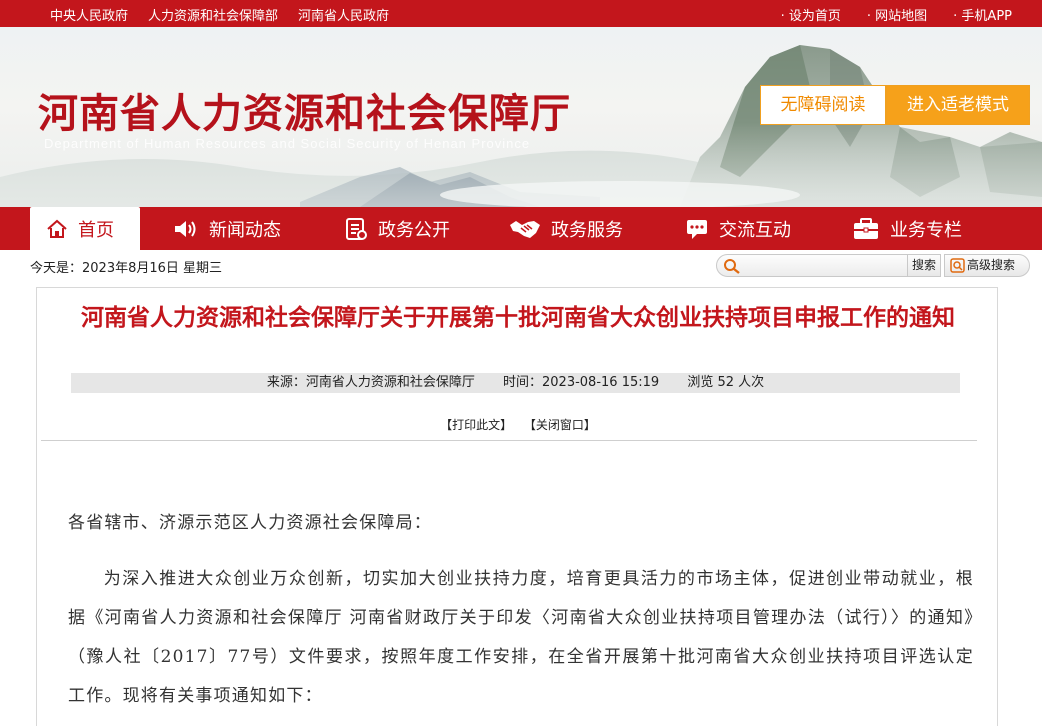 This screenshot has height=726, width=1042. Describe the element at coordinates (476, 425) in the screenshot. I see `print-article-link: 【打印此文】` at that location.